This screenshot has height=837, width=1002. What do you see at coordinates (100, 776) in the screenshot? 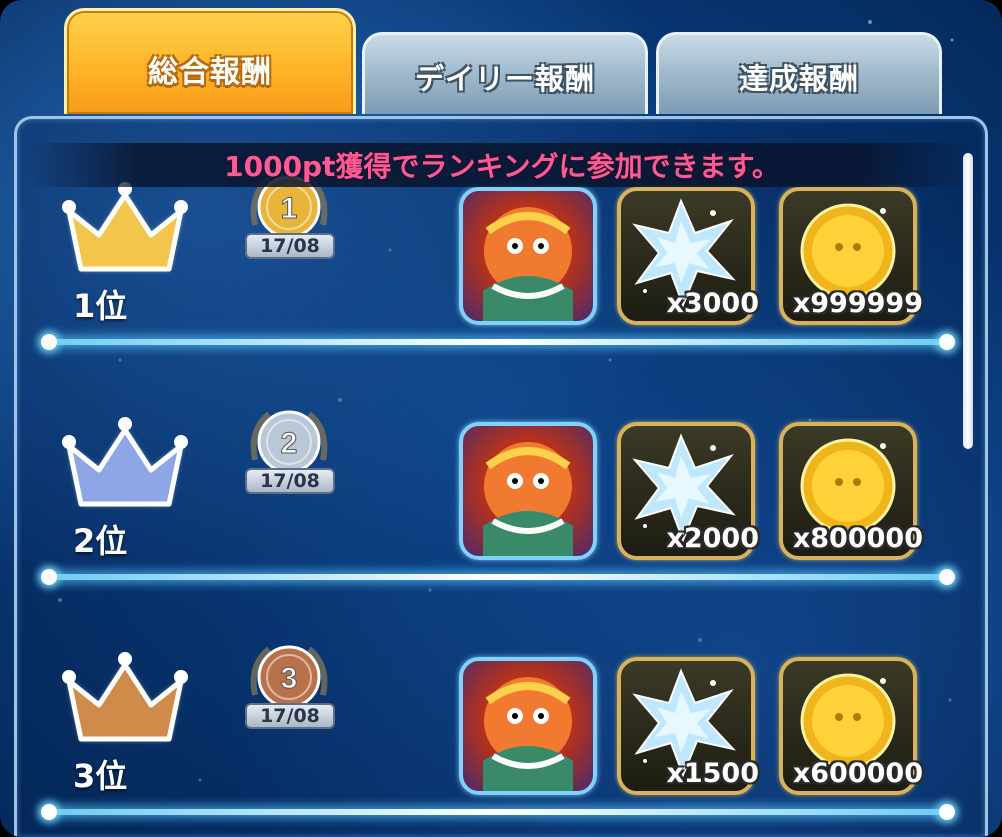
I see `rank-label: 3位` at bounding box center [100, 776].